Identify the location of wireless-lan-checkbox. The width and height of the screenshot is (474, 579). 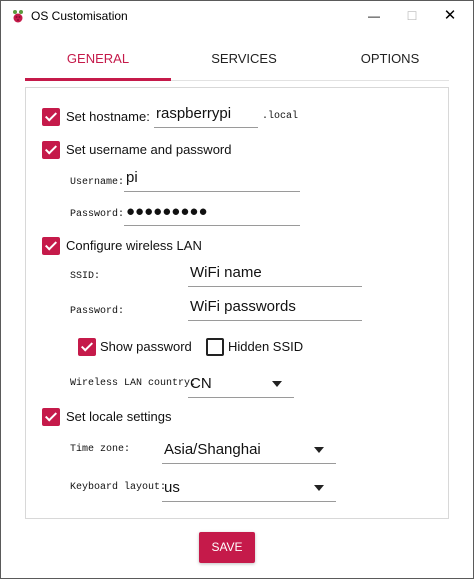
(51, 246).